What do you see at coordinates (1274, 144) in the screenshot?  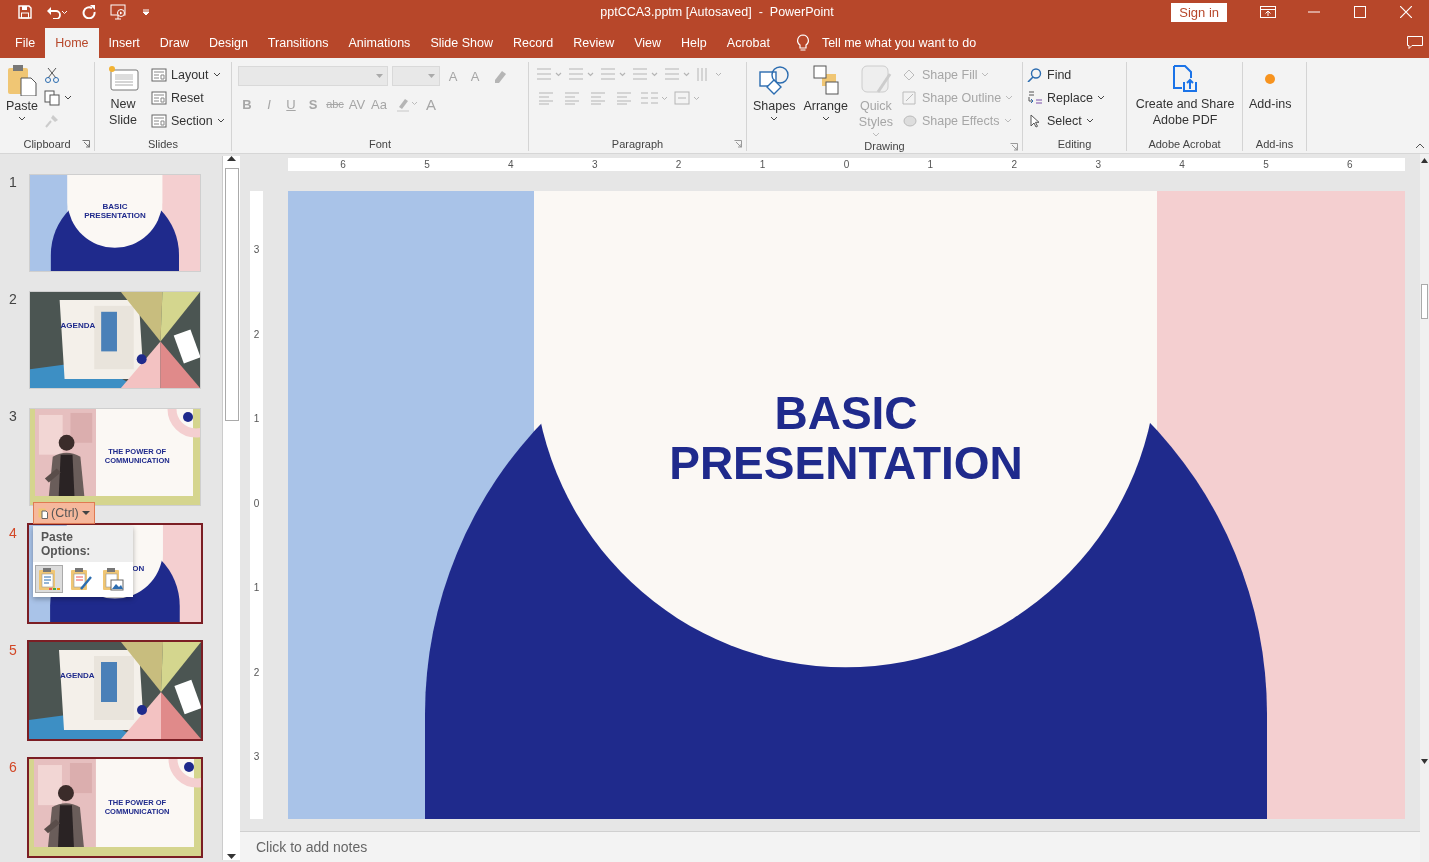 I see `group-label: Add-ins` at bounding box center [1274, 144].